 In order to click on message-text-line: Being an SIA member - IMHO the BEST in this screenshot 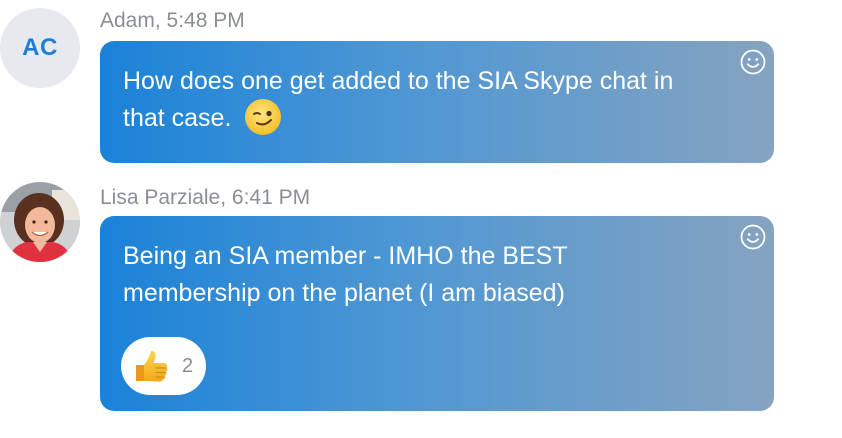, I will do `click(345, 256)`.